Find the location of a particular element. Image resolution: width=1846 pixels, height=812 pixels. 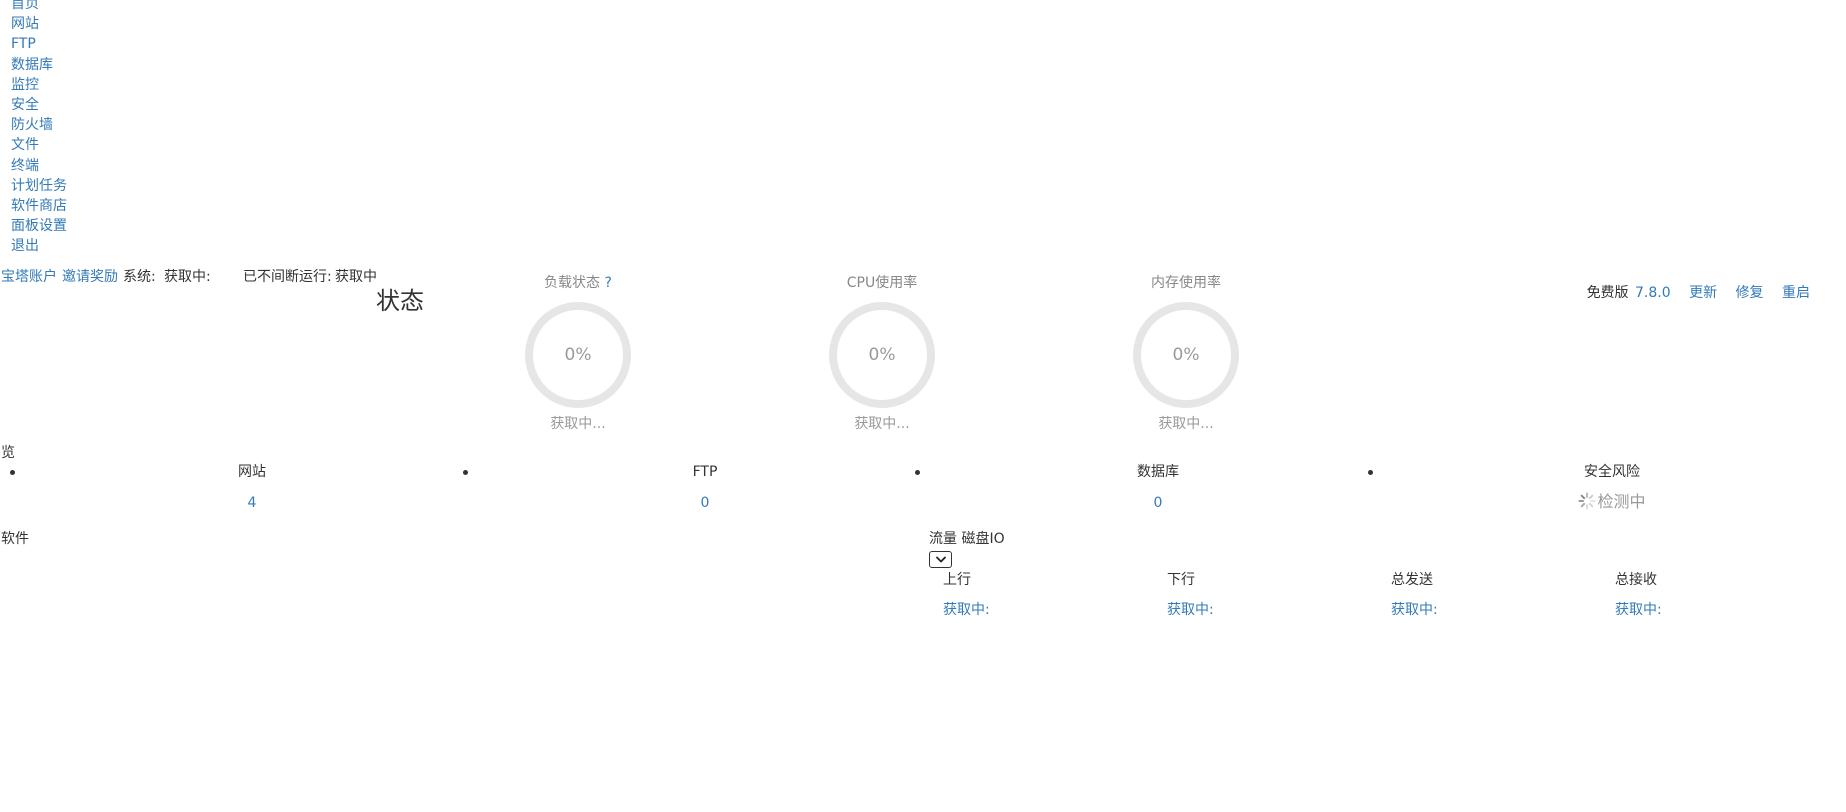

memory-ring: 0% is located at coordinates (1186, 355).